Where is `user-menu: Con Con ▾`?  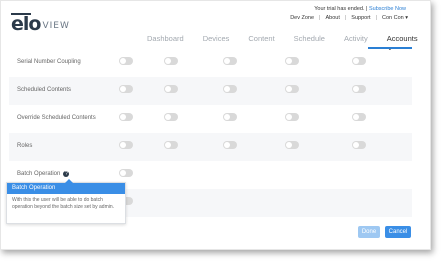
user-menu: Con Con ▾ is located at coordinates (395, 18).